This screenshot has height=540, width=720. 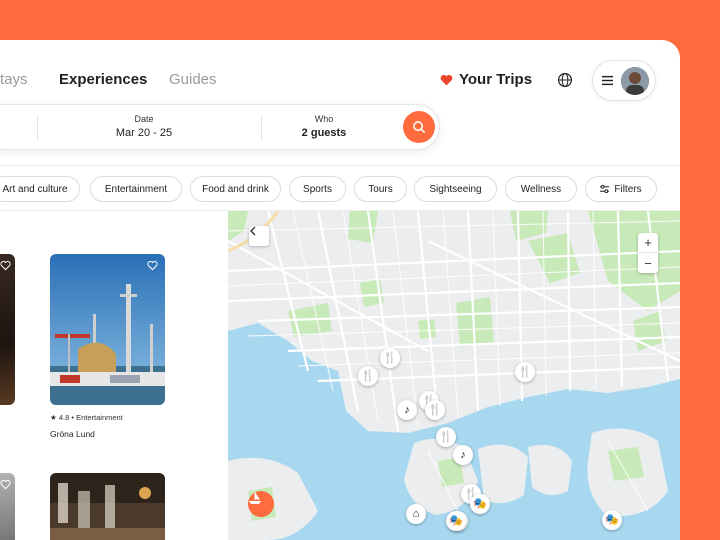 I want to click on filters-button: Filters, so click(x=621, y=189).